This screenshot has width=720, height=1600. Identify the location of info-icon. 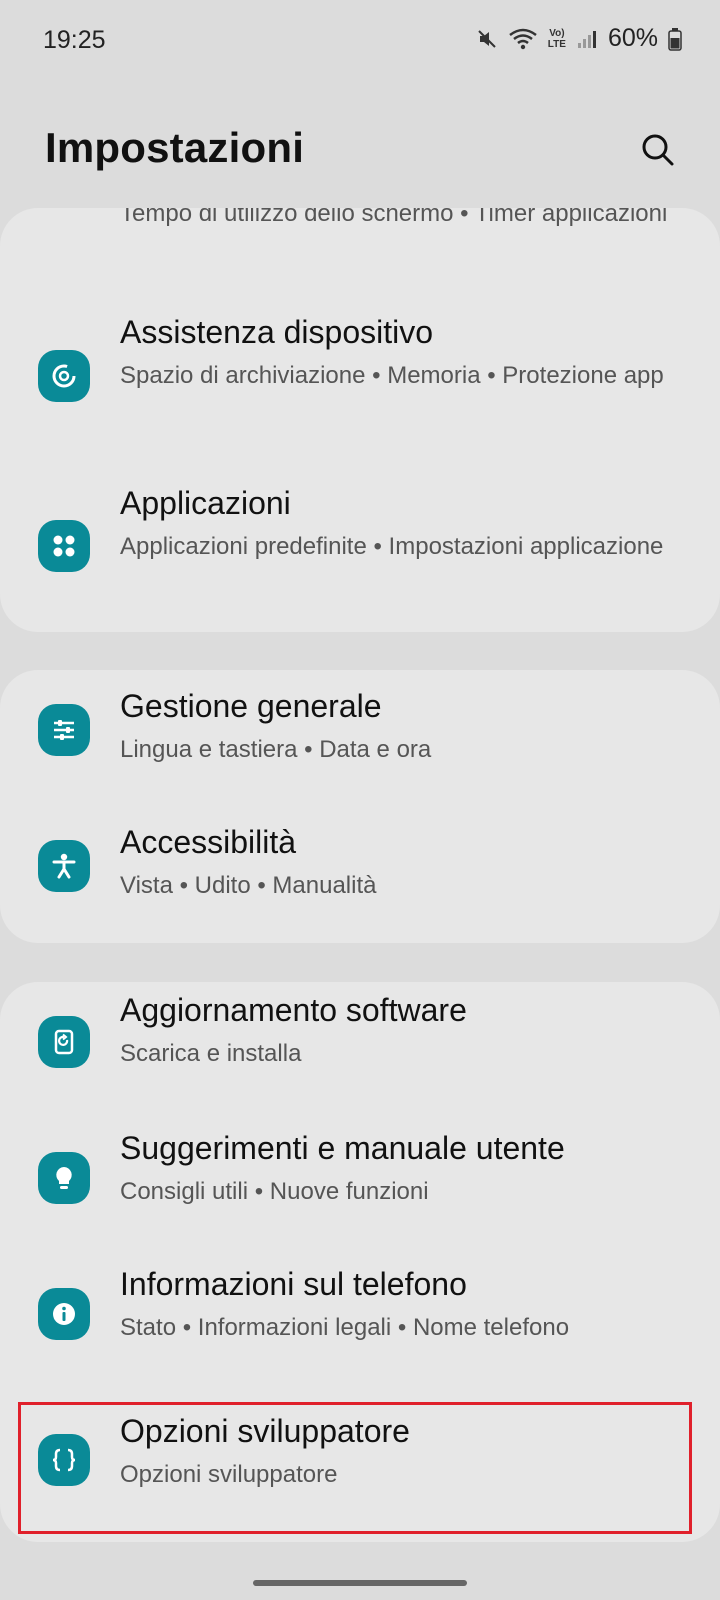
(64, 1314).